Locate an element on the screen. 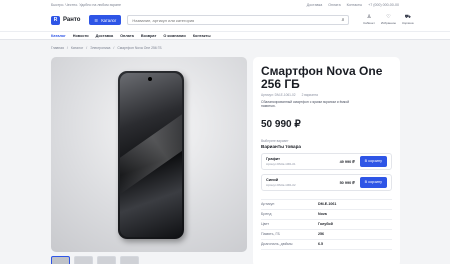 This screenshot has height=264, width=450. spec-key: Цвет is located at coordinates (265, 224).